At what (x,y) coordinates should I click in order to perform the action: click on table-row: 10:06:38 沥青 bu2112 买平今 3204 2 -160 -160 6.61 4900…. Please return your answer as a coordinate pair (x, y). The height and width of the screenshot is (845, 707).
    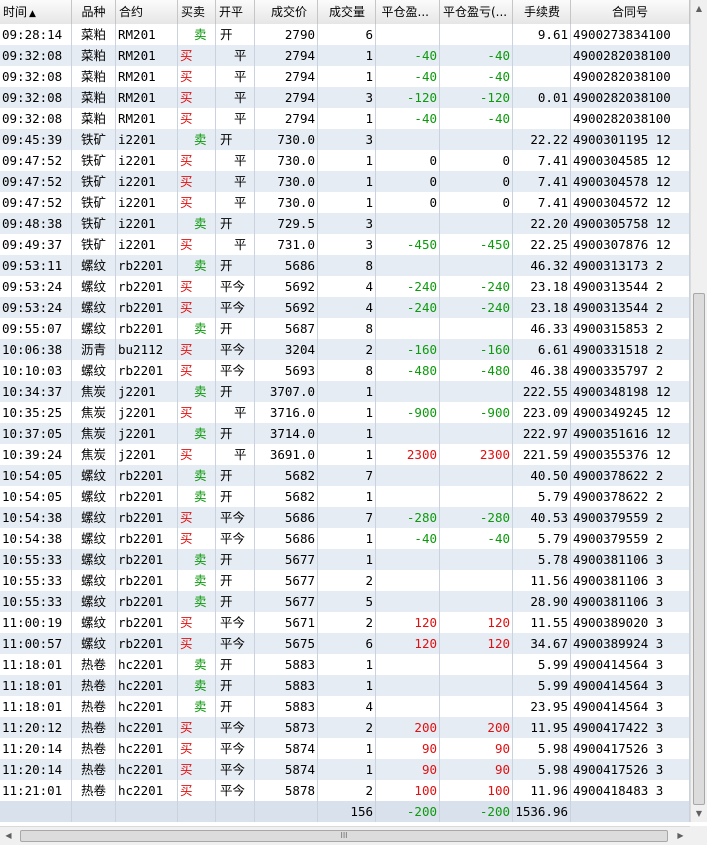
    Looking at the image, I should click on (345, 349).